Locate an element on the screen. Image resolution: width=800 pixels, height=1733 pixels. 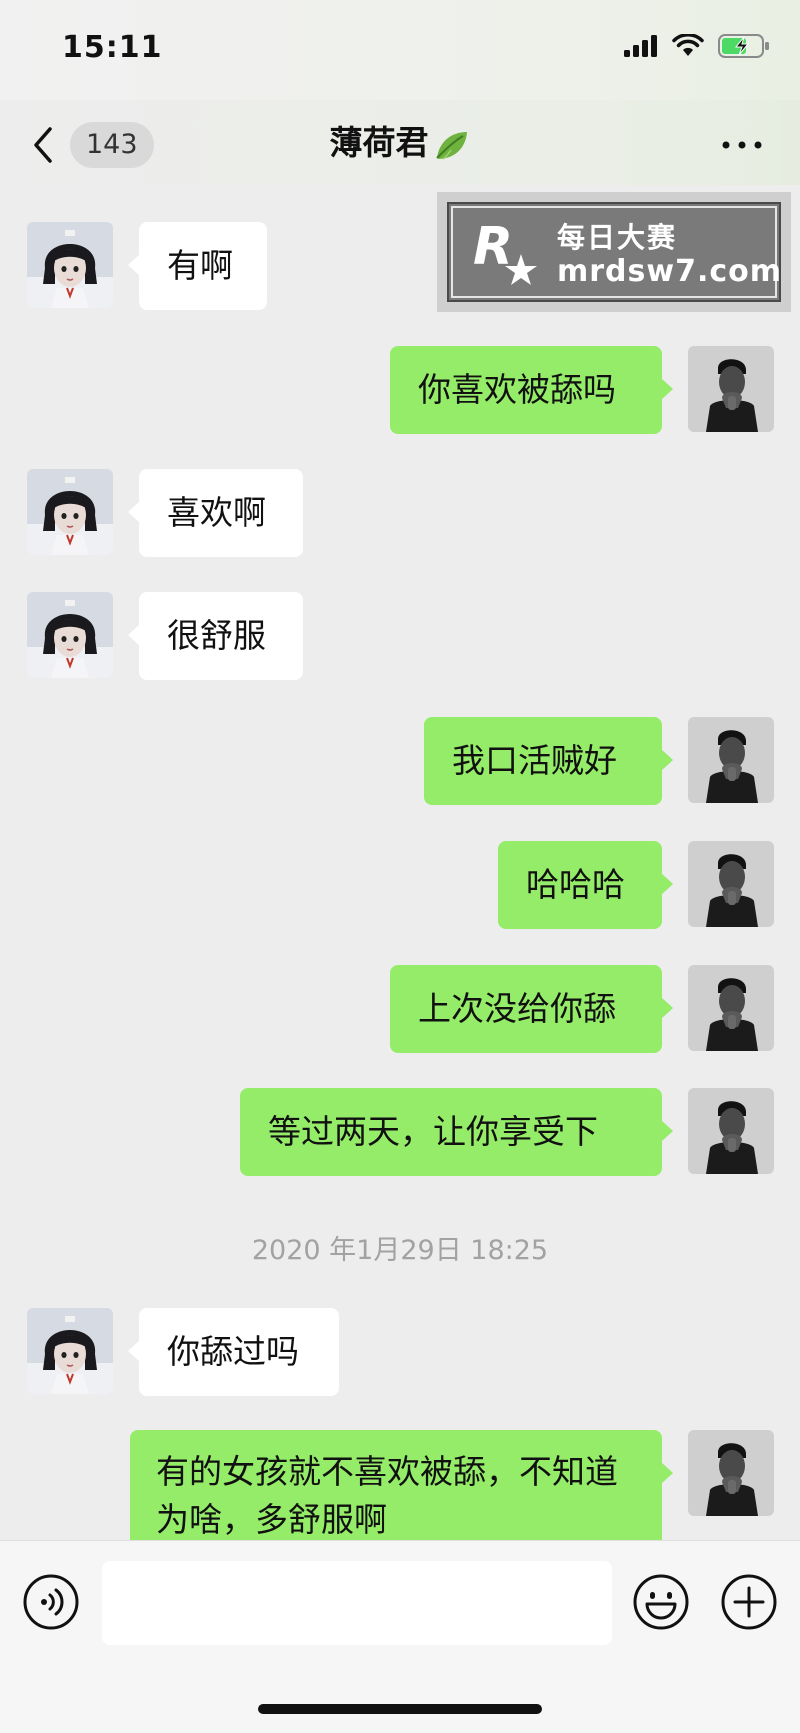
voice-icon is located at coordinates (51, 1602).